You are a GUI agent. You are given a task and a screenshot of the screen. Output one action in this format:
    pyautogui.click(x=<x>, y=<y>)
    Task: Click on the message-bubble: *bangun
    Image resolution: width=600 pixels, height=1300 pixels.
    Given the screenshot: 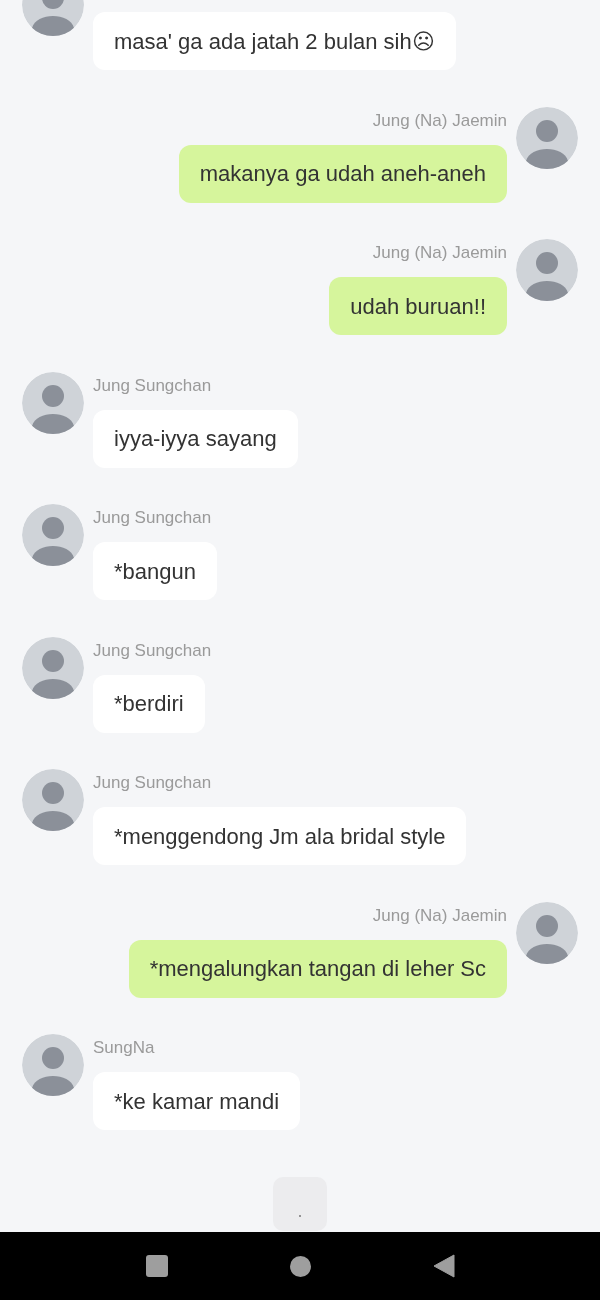 What is the action you would take?
    pyautogui.click(x=155, y=571)
    